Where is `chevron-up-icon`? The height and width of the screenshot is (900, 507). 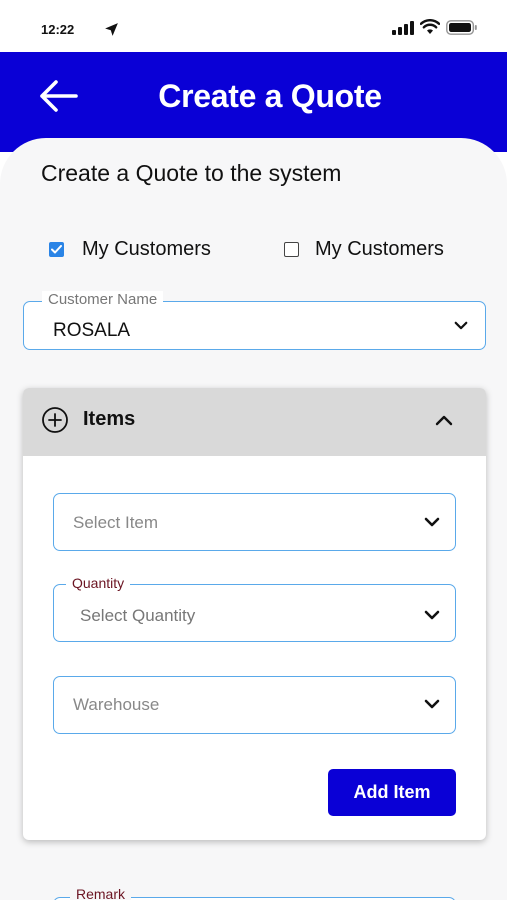
chevron-up-icon is located at coordinates (444, 420).